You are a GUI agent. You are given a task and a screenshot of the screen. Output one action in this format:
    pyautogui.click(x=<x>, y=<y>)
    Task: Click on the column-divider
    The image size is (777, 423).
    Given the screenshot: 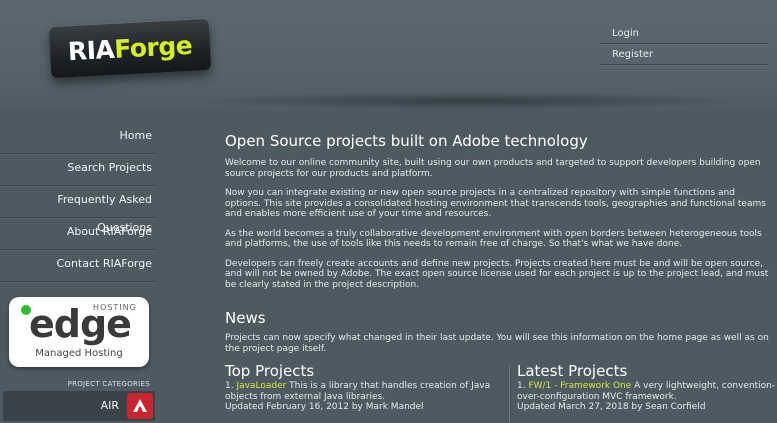 What is the action you would take?
    pyautogui.click(x=509, y=394)
    